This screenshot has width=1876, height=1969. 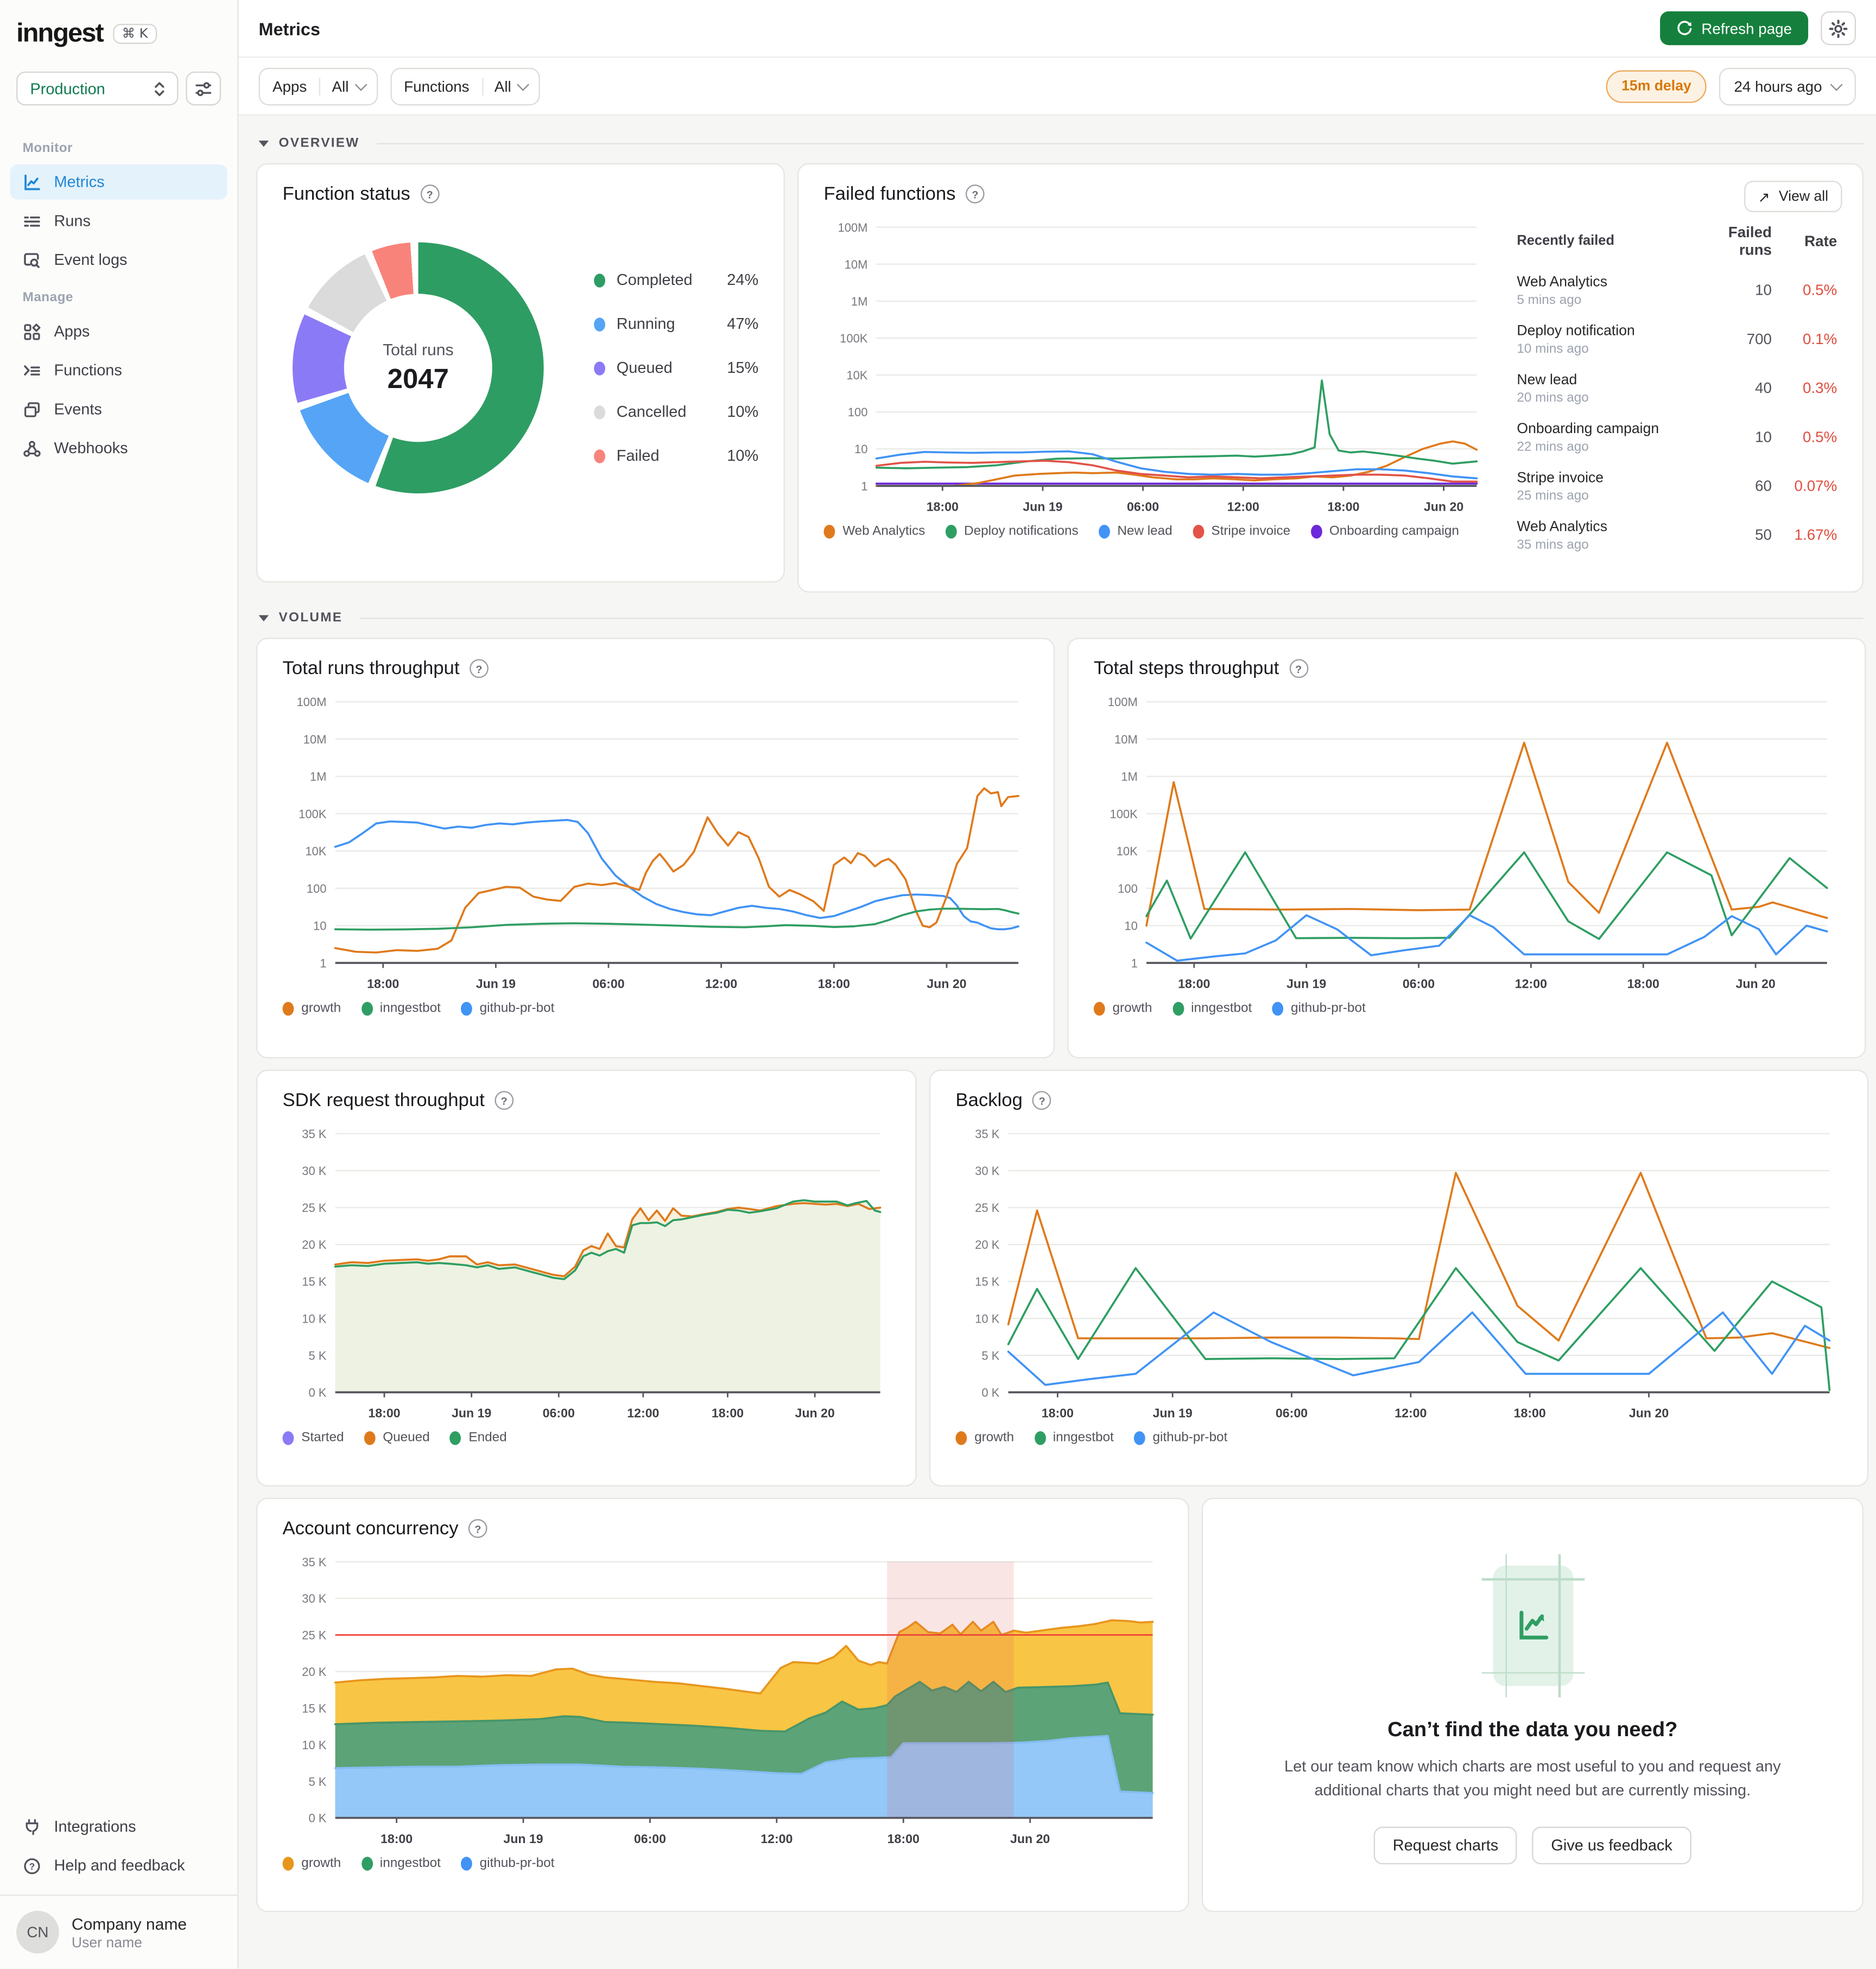 I want to click on chart-legend: growth inngestbot github-pr-bot, so click(x=655, y=1008).